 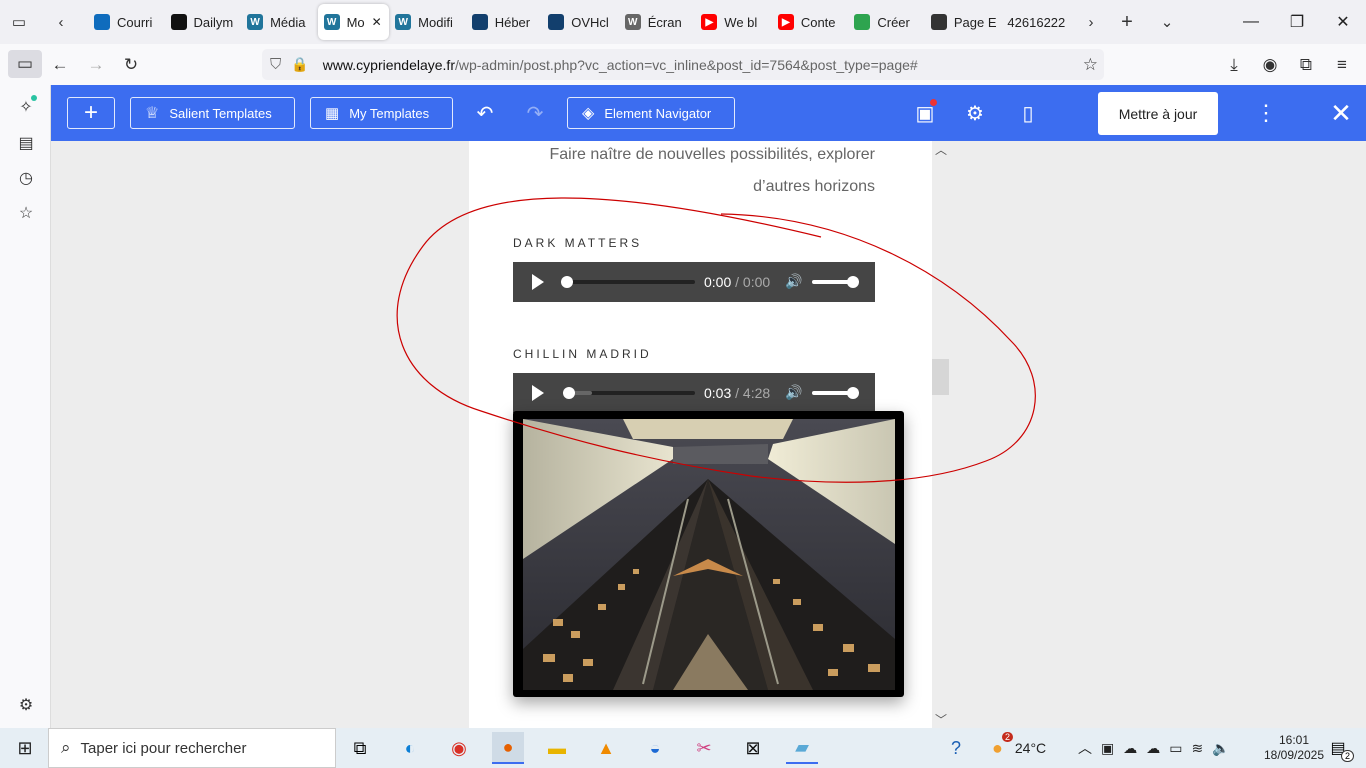 I want to click on tab-scroll-left-icon: ‹, so click(x=61, y=22).